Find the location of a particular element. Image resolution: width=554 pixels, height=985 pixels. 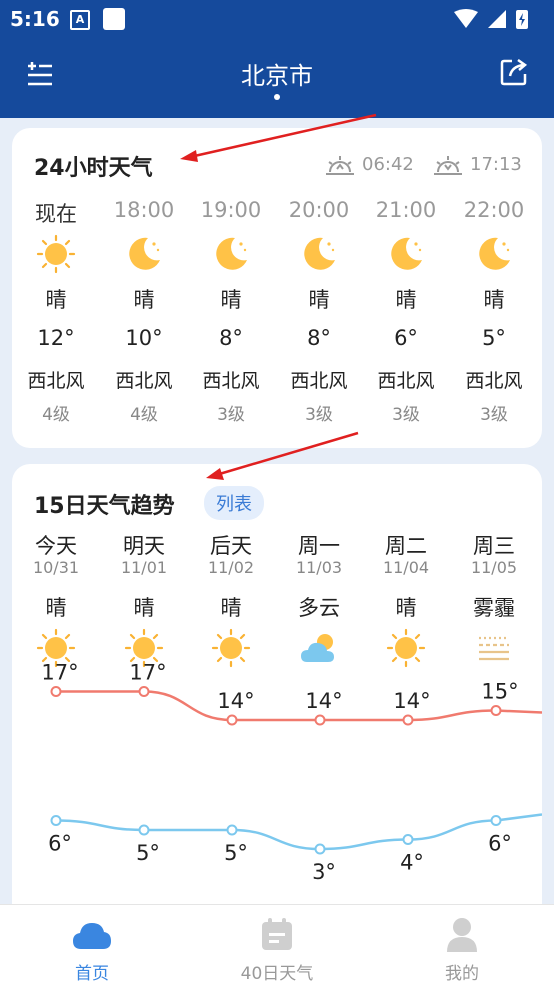

nav-mine-label: 我的 is located at coordinates (462, 974).